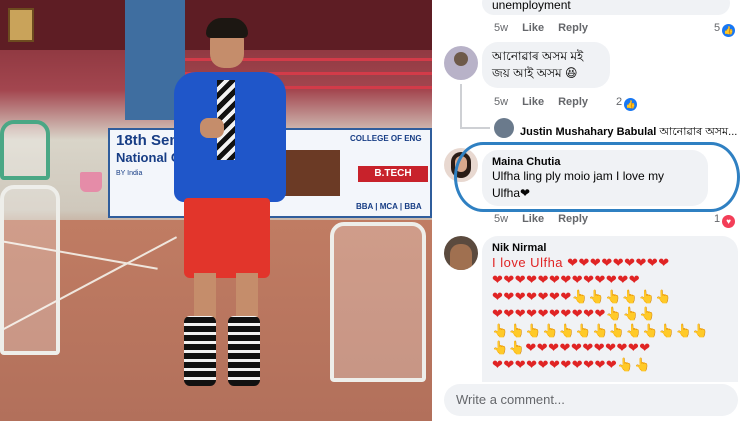 Image resolution: width=749 pixels, height=421 pixels. Describe the element at coordinates (227, 28) in the screenshot. I see `boxer-hair` at that location.